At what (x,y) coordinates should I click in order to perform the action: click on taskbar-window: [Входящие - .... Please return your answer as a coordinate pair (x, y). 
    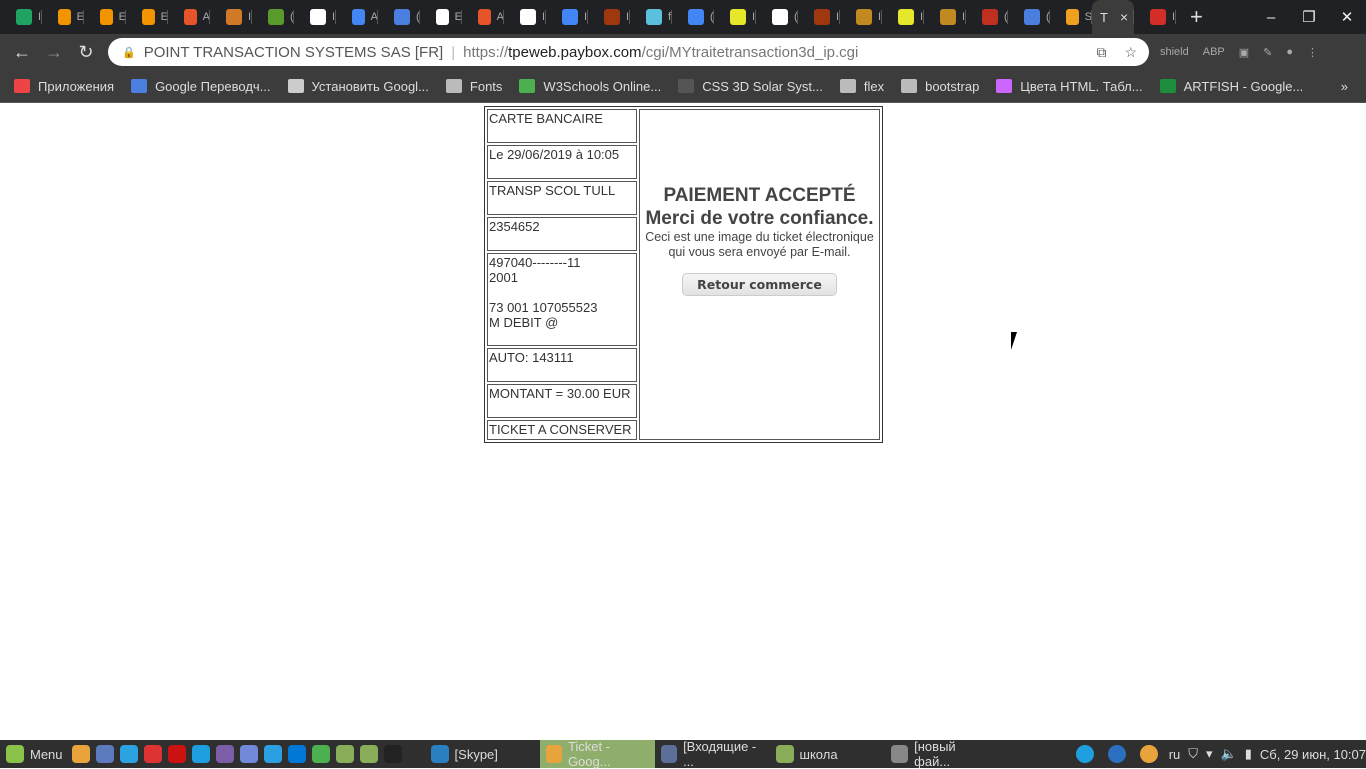
    Looking at the image, I should click on (712, 754).